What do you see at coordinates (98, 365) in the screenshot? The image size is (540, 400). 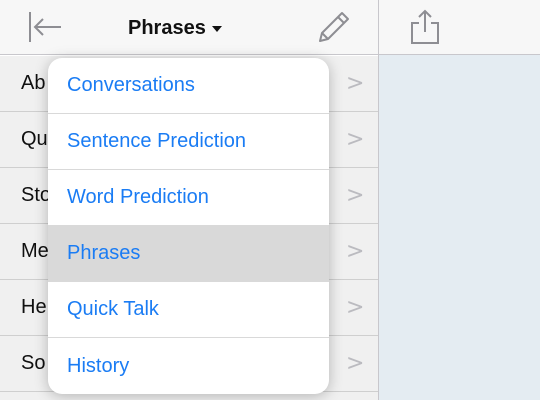 I see `menu-item-label: History` at bounding box center [98, 365].